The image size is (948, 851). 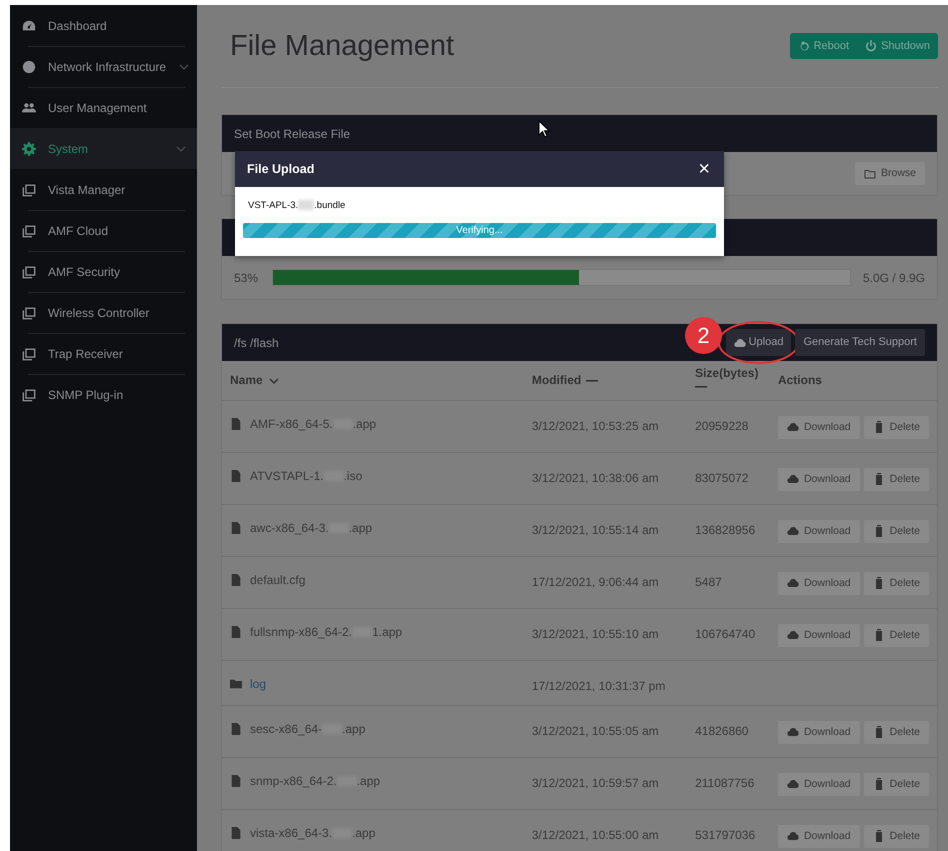 What do you see at coordinates (306, 476) in the screenshot?
I see `file-name: ATVSTAPL-1. .iso` at bounding box center [306, 476].